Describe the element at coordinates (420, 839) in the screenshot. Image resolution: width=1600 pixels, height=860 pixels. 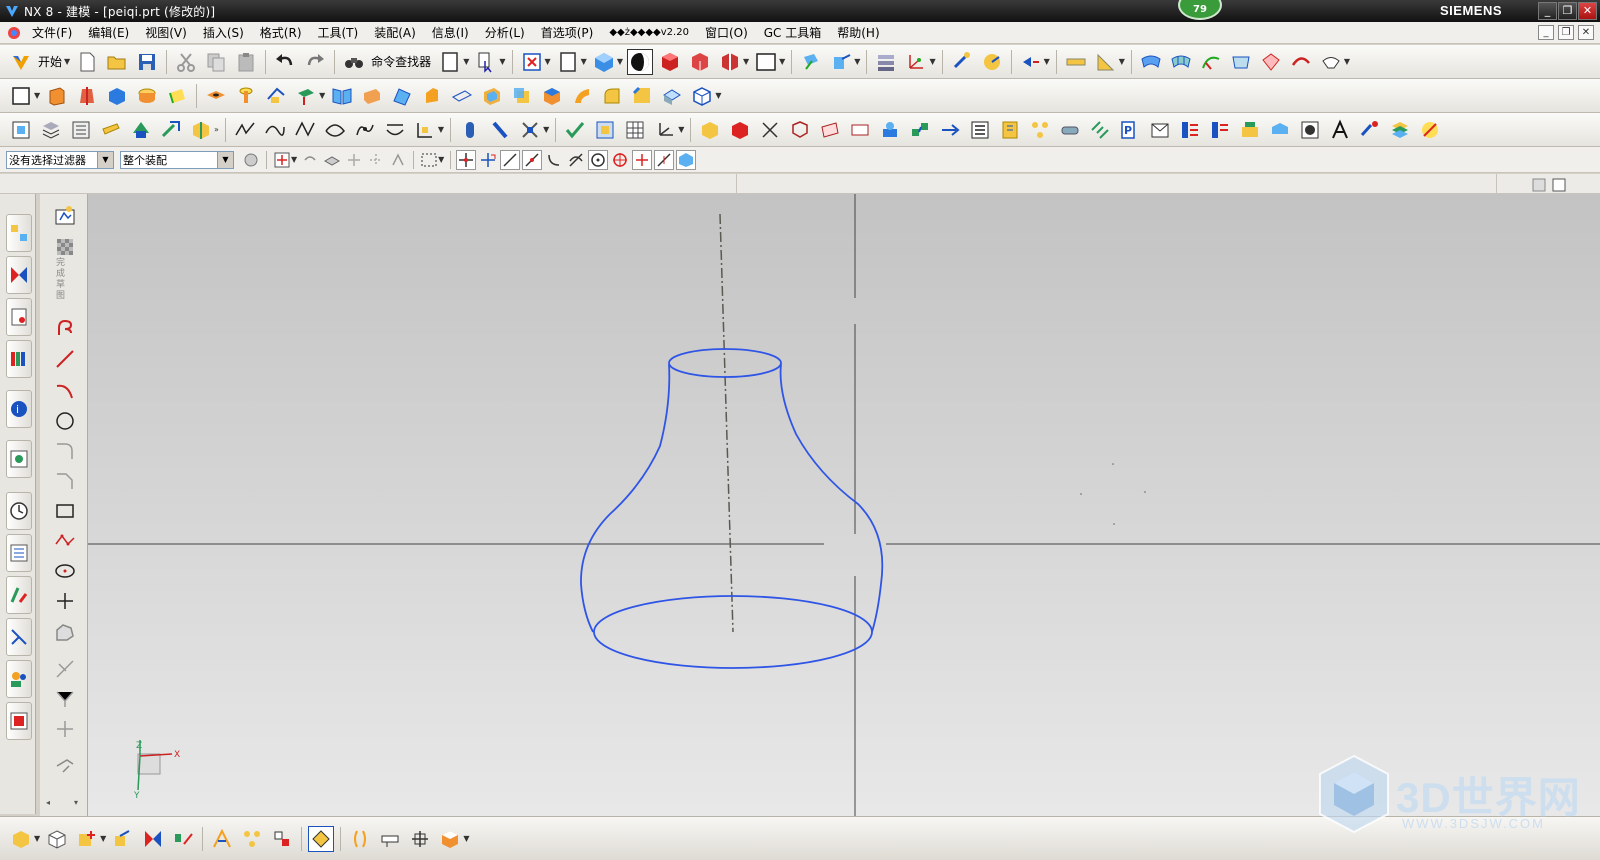
I see `bottom-tool-13-icon` at that location.